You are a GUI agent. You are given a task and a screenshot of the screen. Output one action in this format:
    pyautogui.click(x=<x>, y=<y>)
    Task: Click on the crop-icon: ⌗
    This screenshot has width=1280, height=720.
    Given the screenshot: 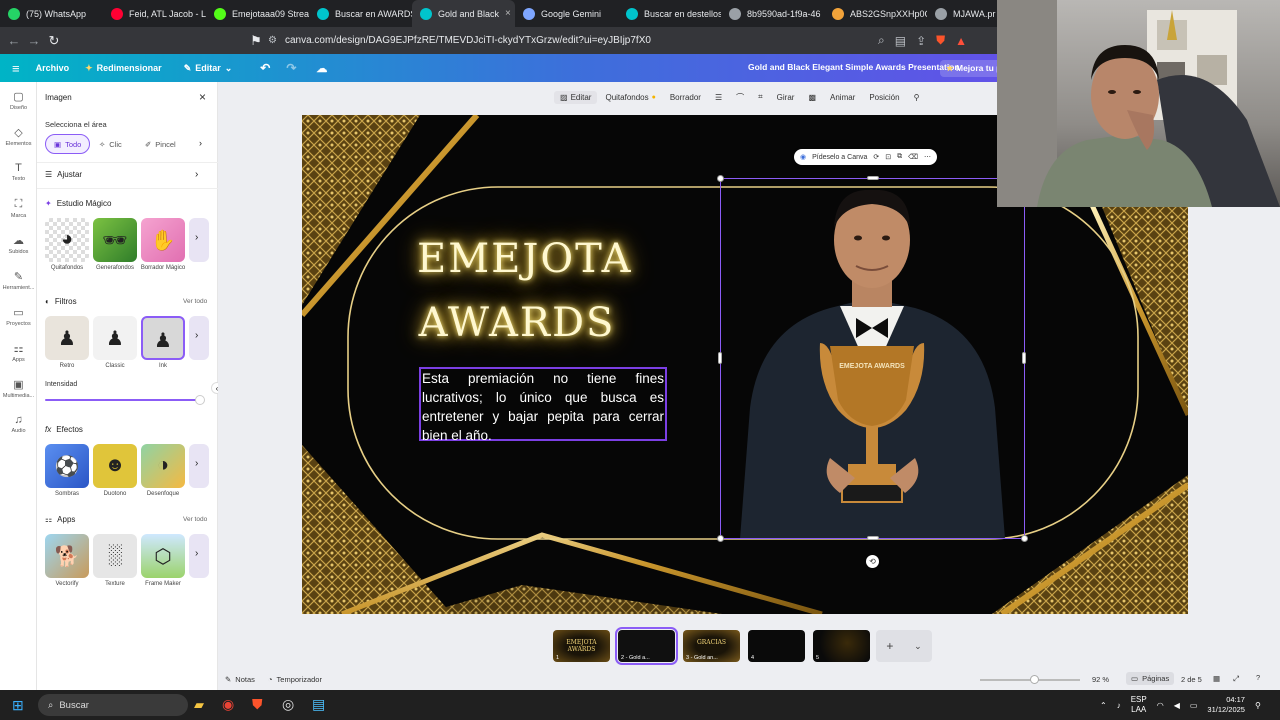 What is the action you would take?
    pyautogui.click(x=760, y=97)
    